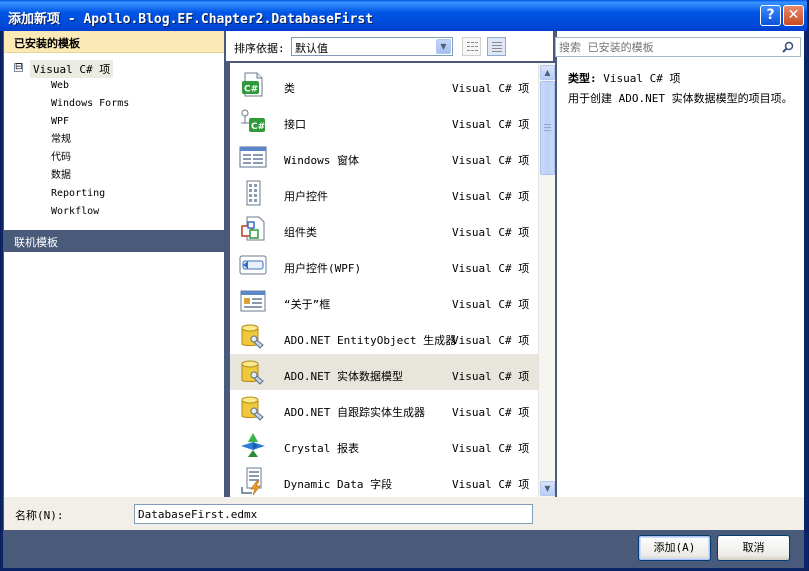 The height and width of the screenshot is (571, 809). What do you see at coordinates (253, 157) in the screenshot?
I see `windows-form-icon` at bounding box center [253, 157].